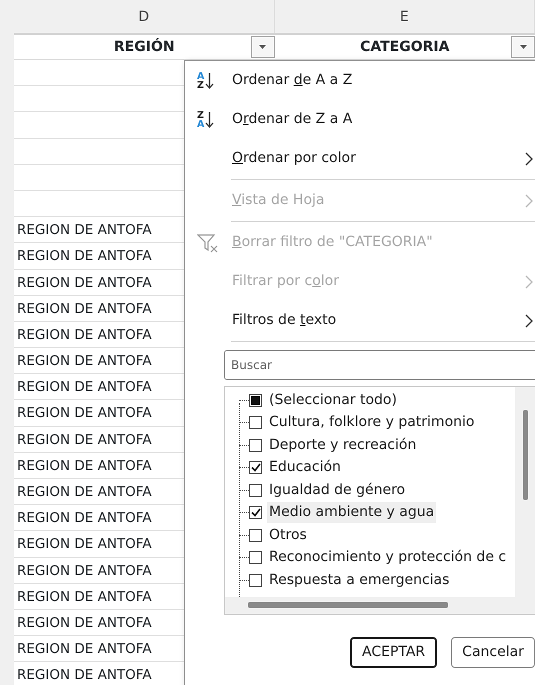 This screenshot has height=685, width=535. Describe the element at coordinates (371, 423) in the screenshot. I see `list-item: Cultura, folklore y patrimonio` at that location.